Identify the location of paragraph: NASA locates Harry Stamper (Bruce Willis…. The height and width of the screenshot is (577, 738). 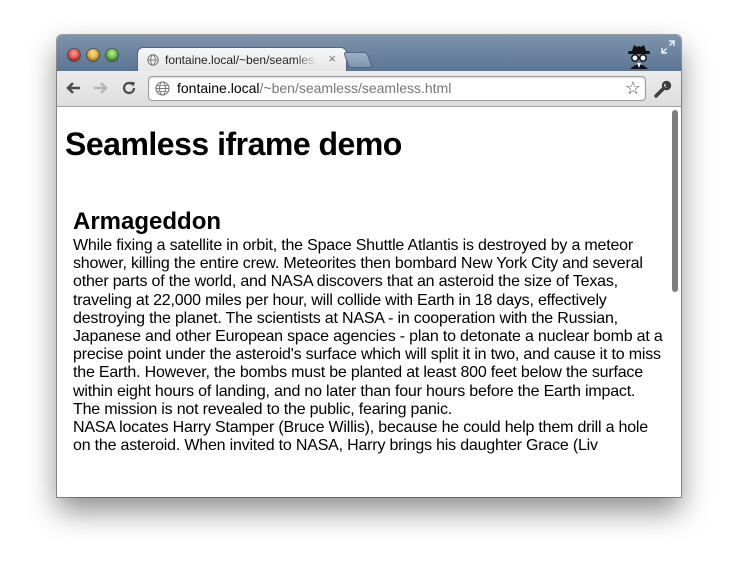
(360, 437).